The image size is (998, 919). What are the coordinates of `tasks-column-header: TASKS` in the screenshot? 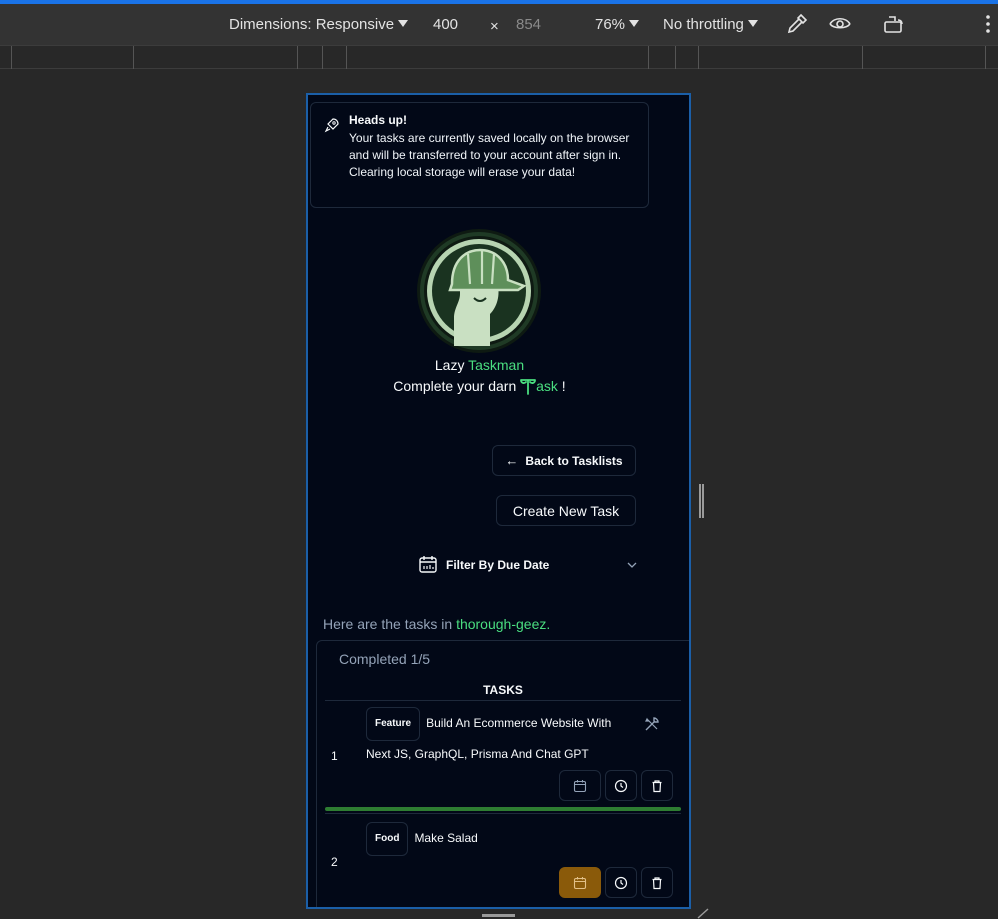 It's located at (503, 692).